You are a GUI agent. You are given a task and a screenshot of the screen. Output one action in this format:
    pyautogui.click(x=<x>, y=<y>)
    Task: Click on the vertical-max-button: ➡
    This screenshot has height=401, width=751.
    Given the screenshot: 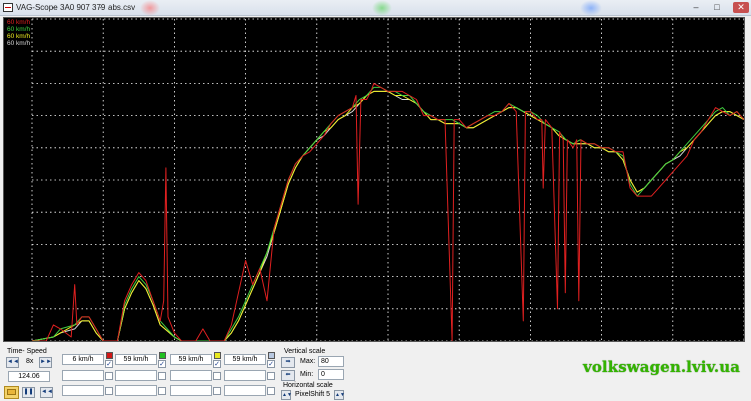 What is the action you would take?
    pyautogui.click(x=288, y=362)
    